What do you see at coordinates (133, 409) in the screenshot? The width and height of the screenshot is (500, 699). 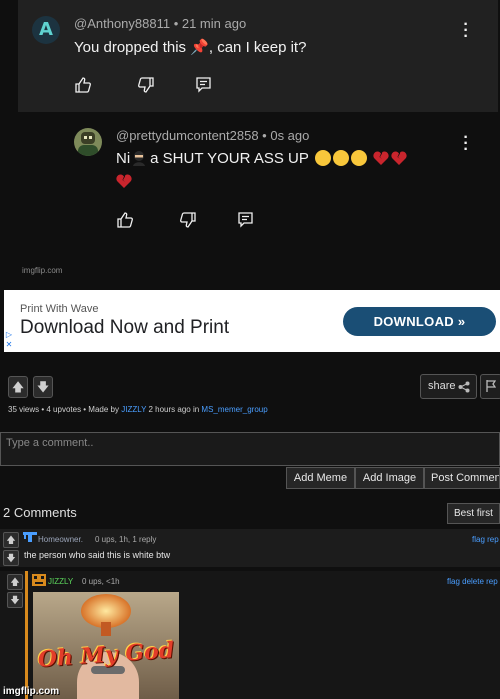 I see `post-author-link: JIZZLY` at bounding box center [133, 409].